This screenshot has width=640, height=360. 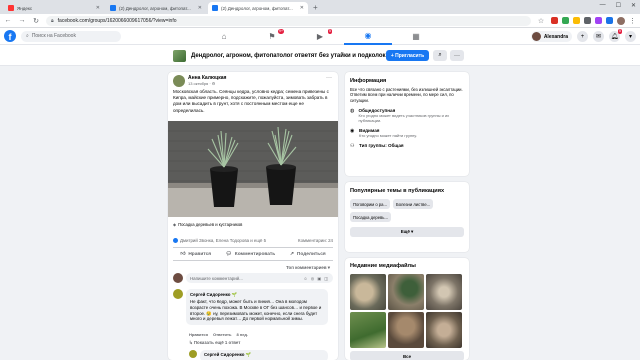 What do you see at coordinates (618, 5) in the screenshot?
I see `maximize-icon: ☐` at bounding box center [618, 5].